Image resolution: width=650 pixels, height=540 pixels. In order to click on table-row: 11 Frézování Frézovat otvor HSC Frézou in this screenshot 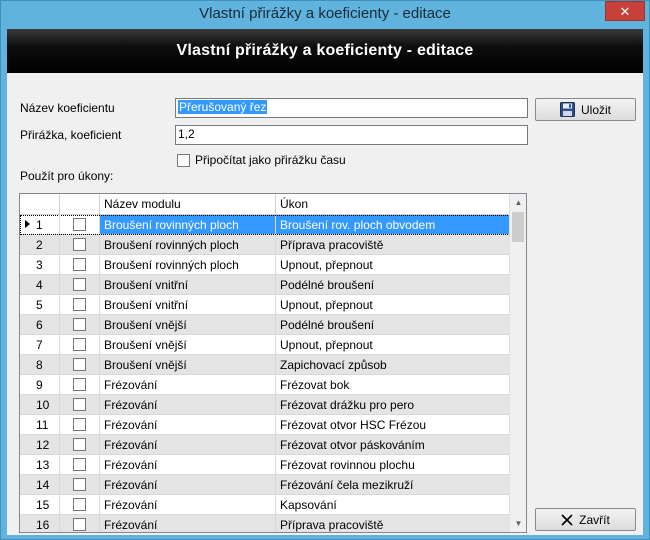, I will do `click(265, 425)`.